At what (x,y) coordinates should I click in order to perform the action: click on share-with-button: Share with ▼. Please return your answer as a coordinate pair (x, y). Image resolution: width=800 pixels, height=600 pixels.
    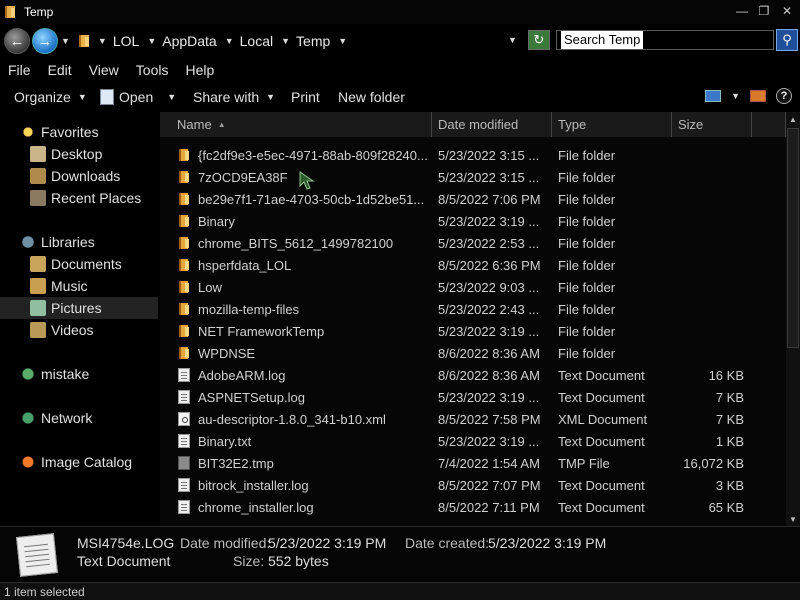
    Looking at the image, I should click on (234, 97).